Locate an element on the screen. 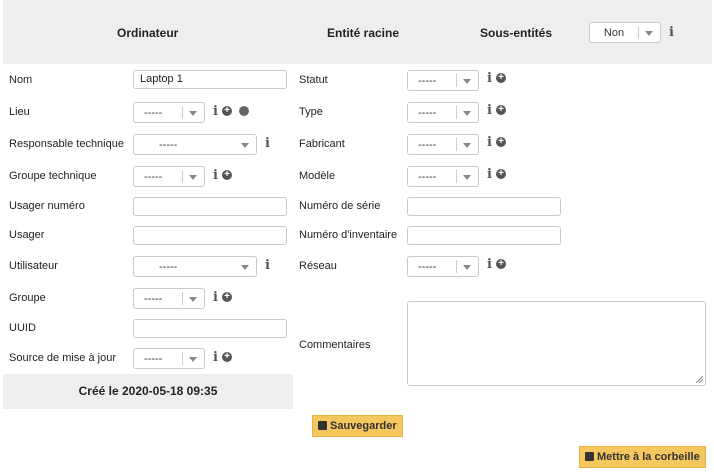 This screenshot has height=474, width=714. location-select: ----- is located at coordinates (169, 112).